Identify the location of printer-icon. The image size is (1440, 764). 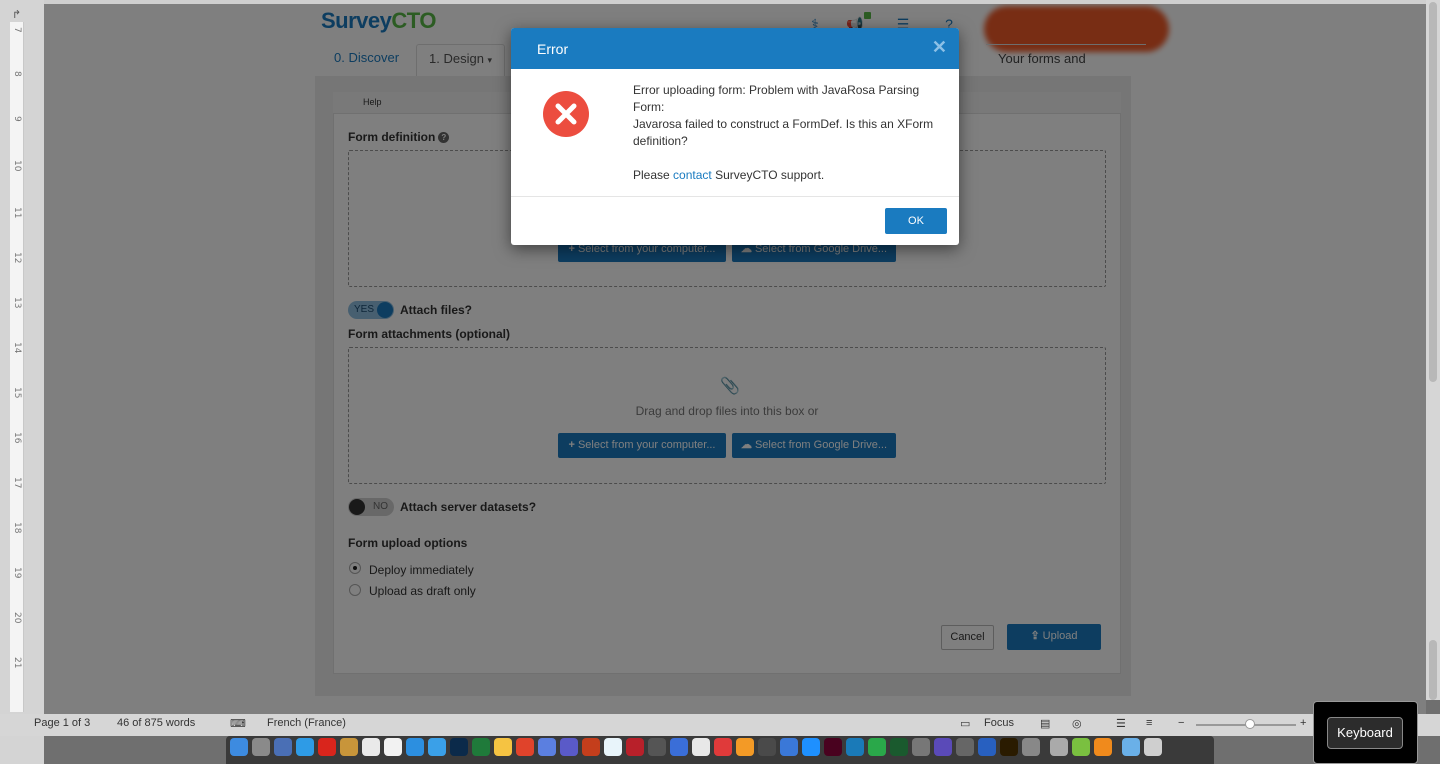
(1059, 747).